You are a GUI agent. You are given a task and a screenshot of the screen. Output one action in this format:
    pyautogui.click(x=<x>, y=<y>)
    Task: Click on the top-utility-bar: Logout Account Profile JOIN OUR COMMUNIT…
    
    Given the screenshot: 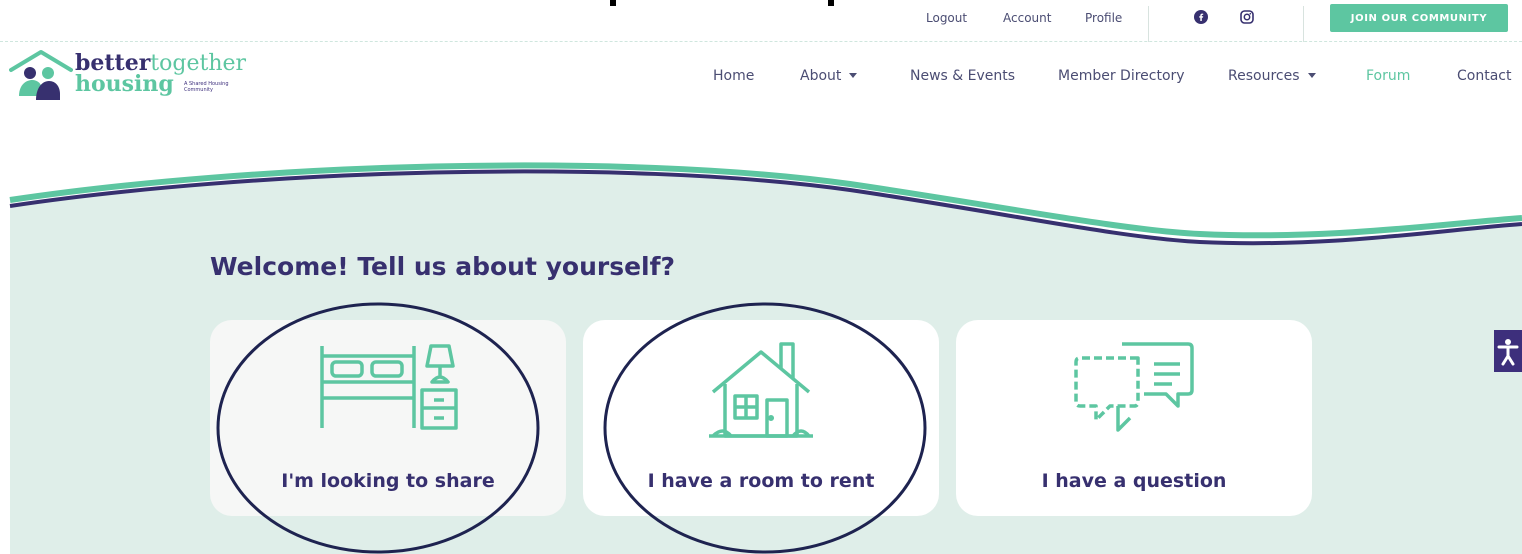 What is the action you would take?
    pyautogui.click(x=761, y=21)
    